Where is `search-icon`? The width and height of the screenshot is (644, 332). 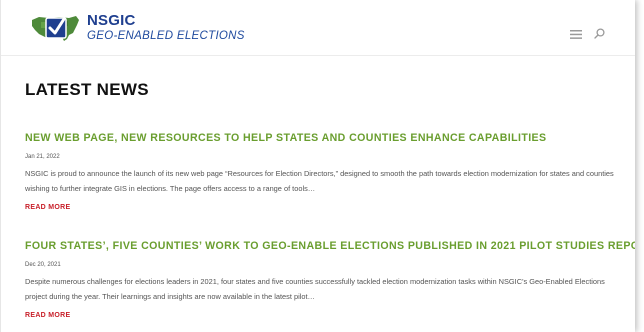 search-icon is located at coordinates (599, 35).